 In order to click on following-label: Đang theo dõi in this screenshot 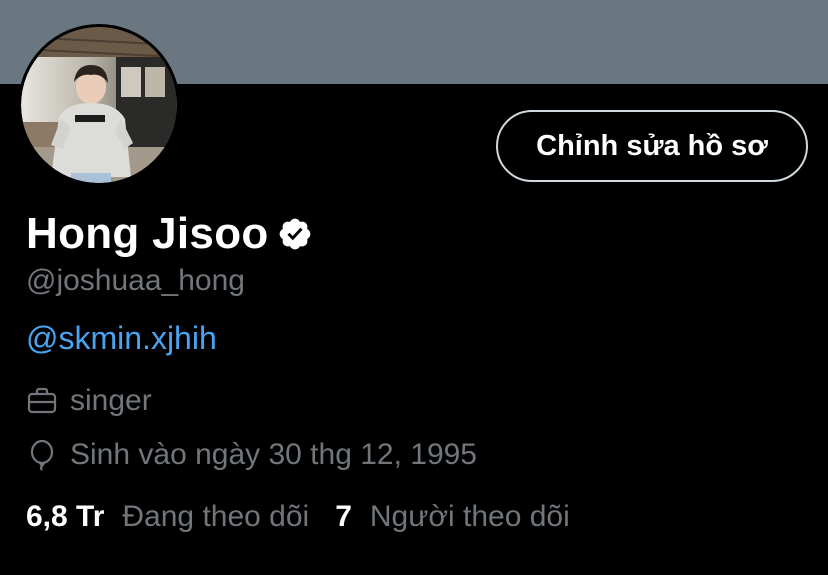, I will do `click(216, 516)`.